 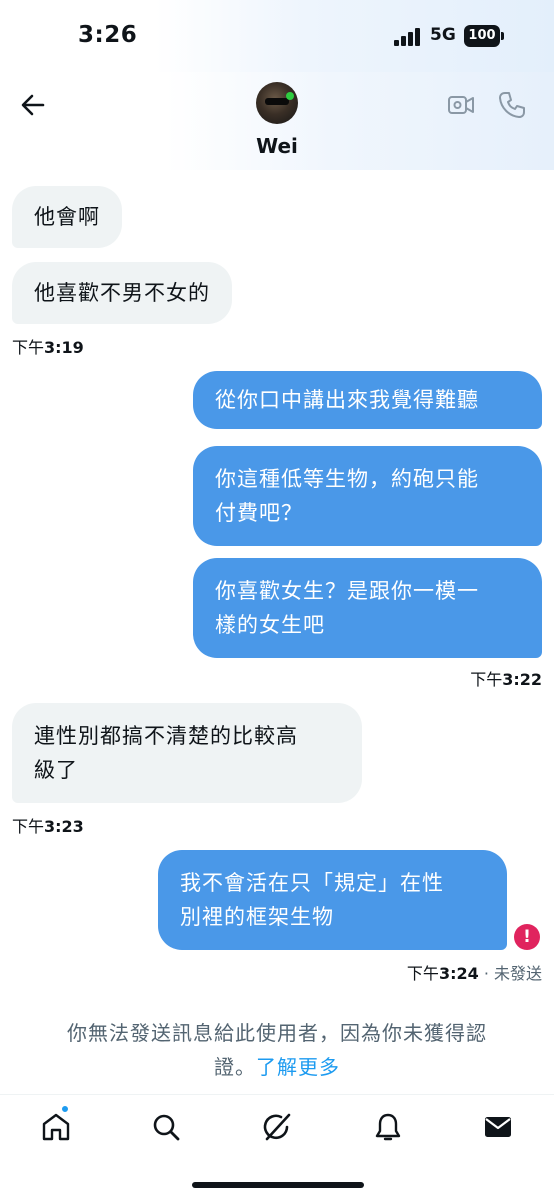 What do you see at coordinates (277, 1127) in the screenshot?
I see `grok-icon` at bounding box center [277, 1127].